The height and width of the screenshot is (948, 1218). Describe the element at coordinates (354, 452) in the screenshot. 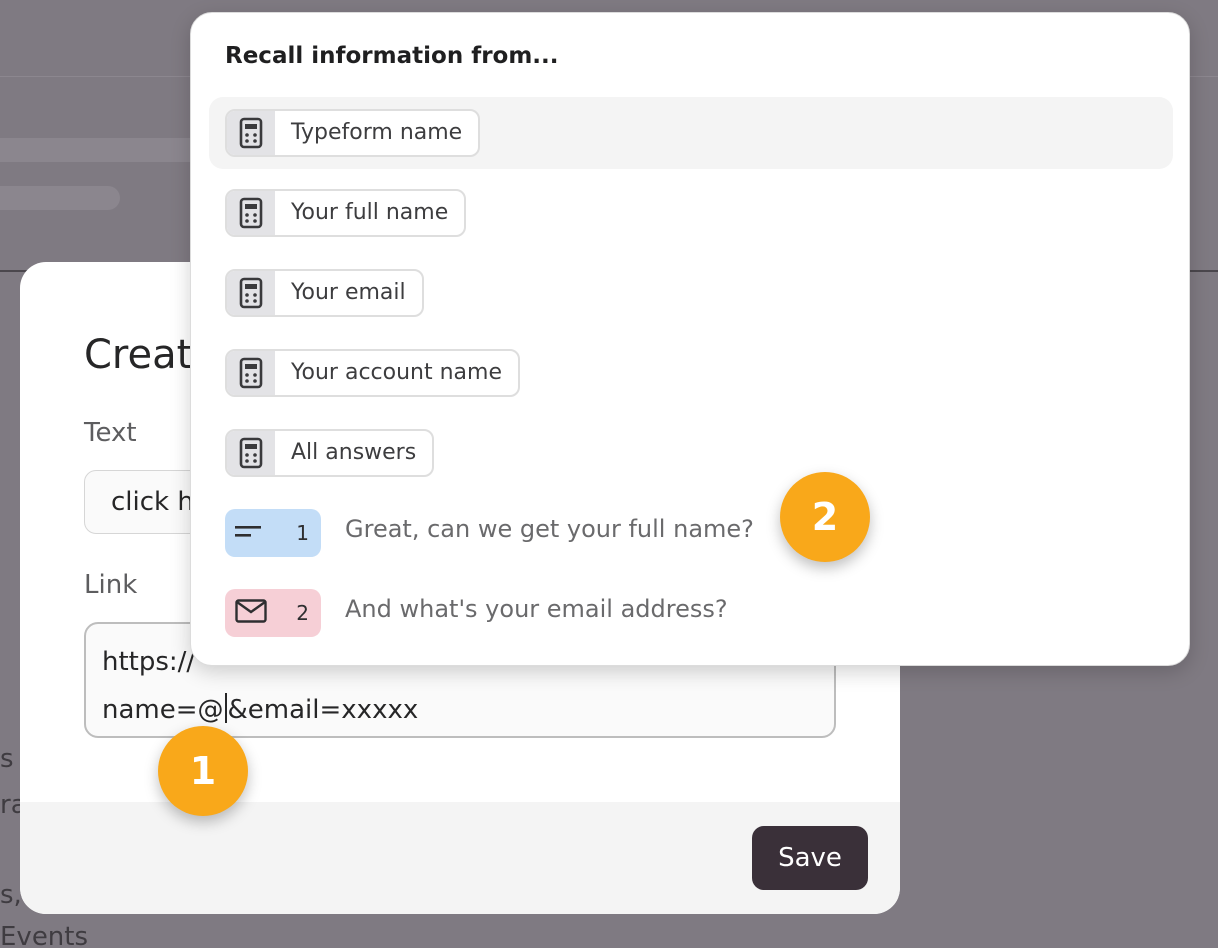

I see `variable-chip-label: All answers` at that location.